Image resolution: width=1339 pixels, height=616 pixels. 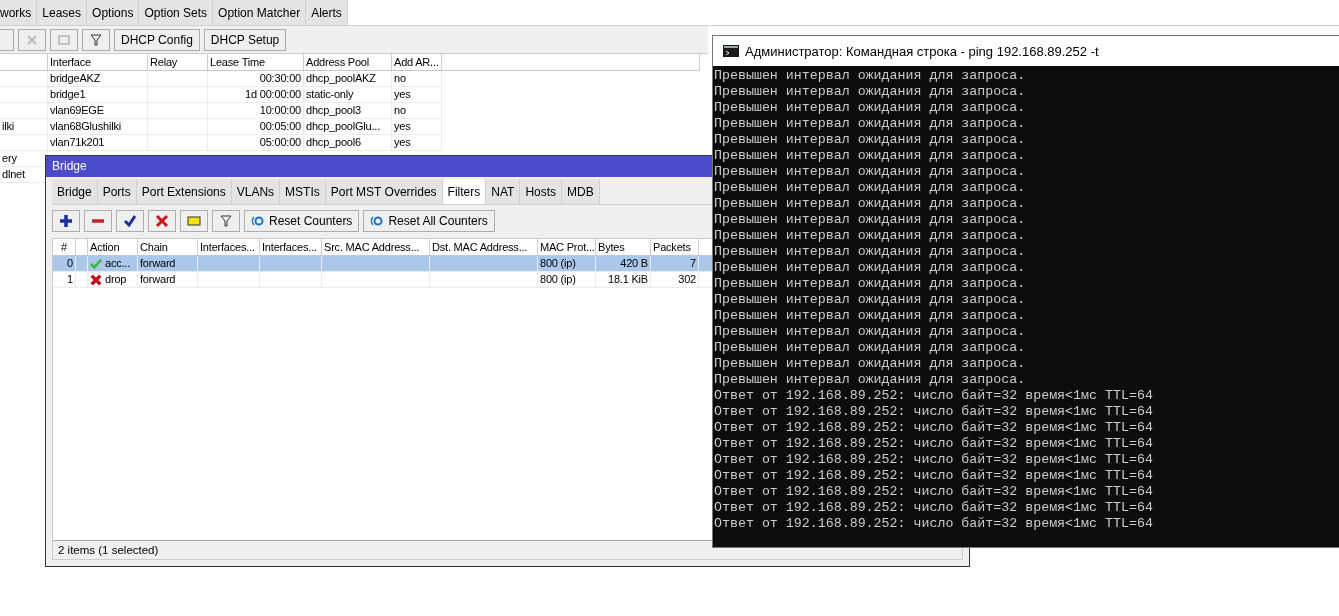 I want to click on tab: Alerts, so click(x=327, y=12).